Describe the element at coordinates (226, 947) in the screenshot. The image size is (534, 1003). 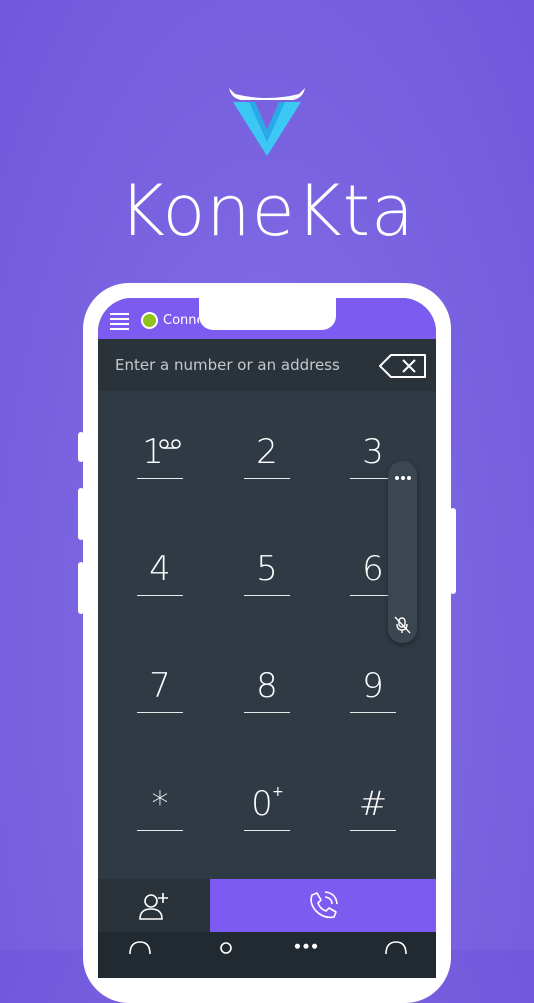
I see `contacts-tab-icon` at that location.